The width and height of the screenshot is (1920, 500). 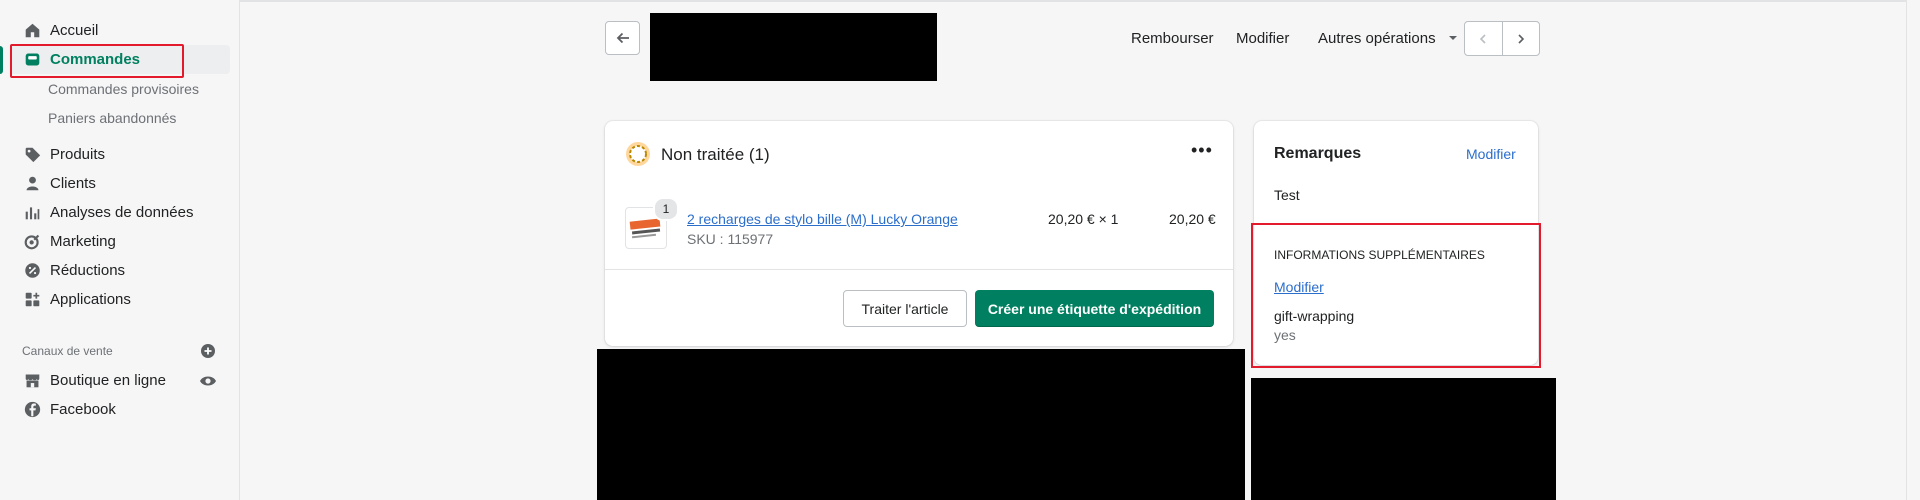 I want to click on arrow-left-icon, so click(x=622, y=38).